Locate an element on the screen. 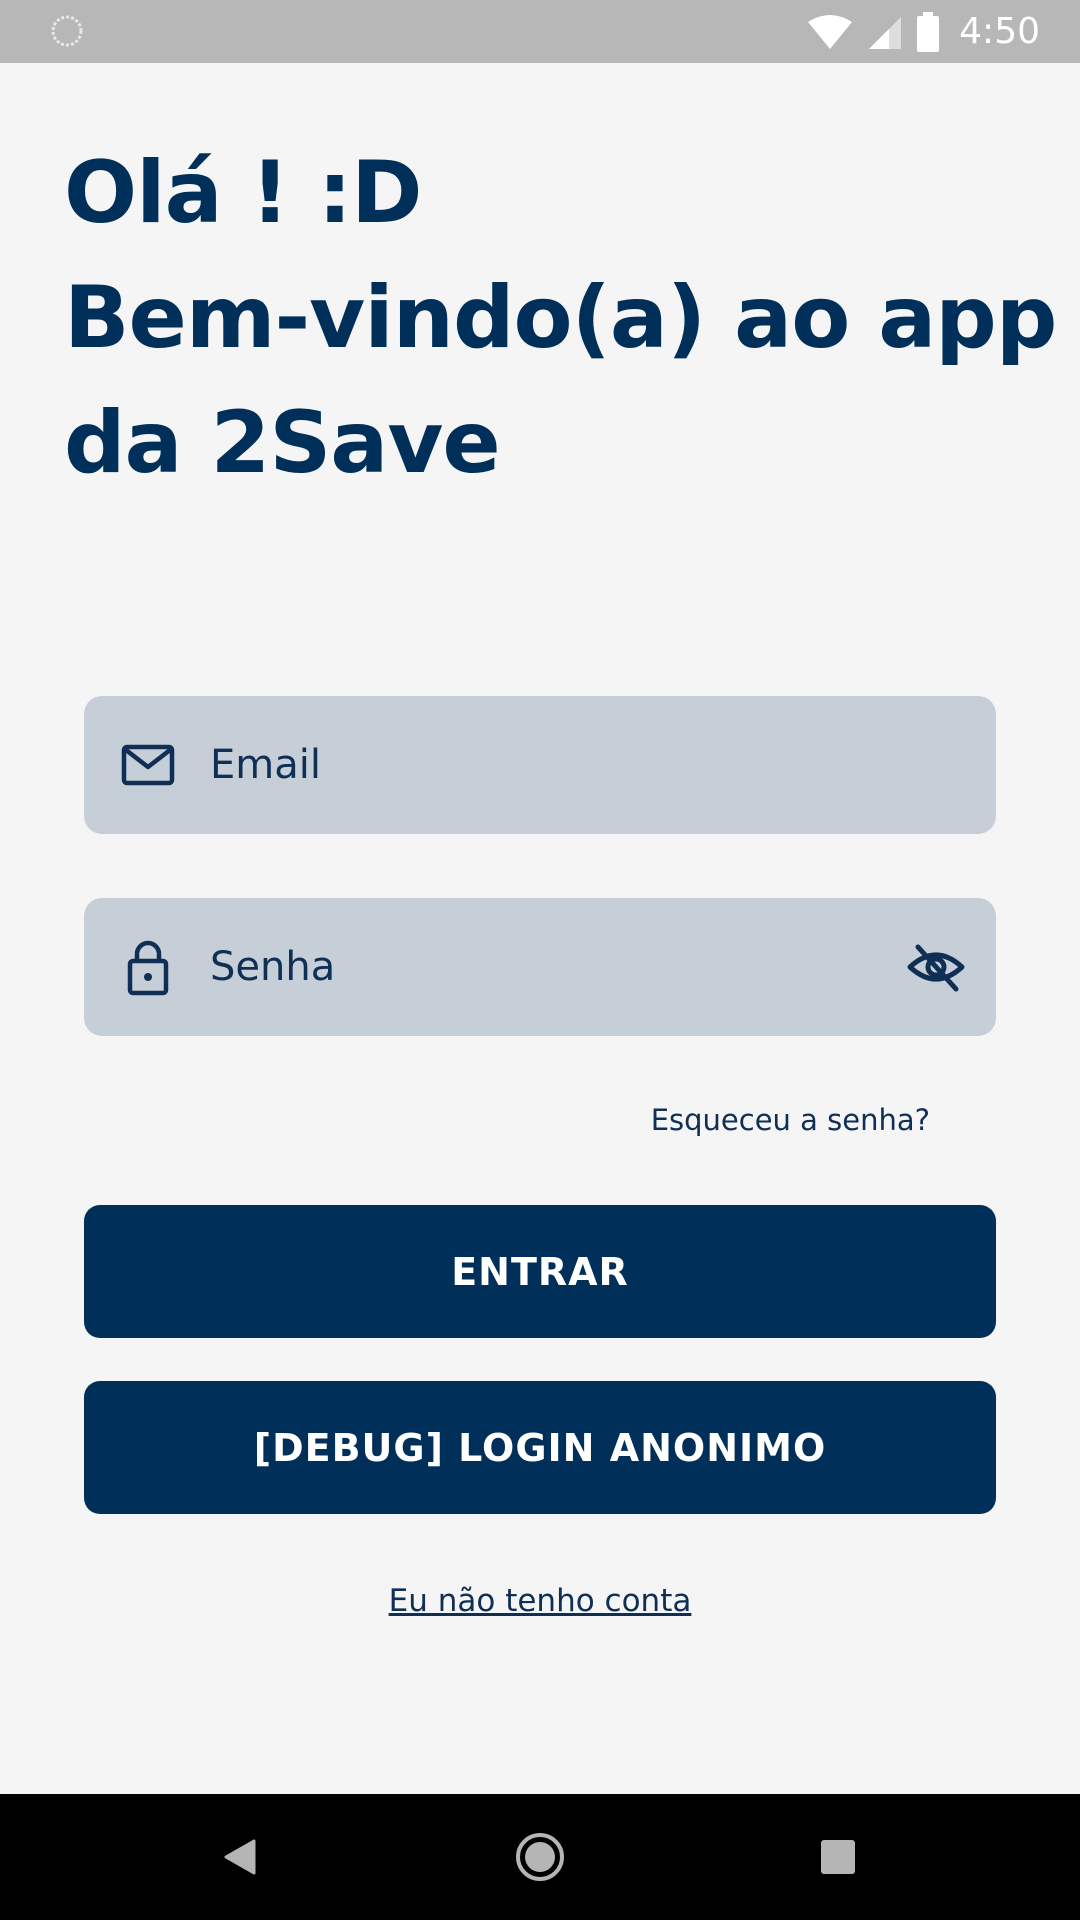  email-field is located at coordinates (540, 765).